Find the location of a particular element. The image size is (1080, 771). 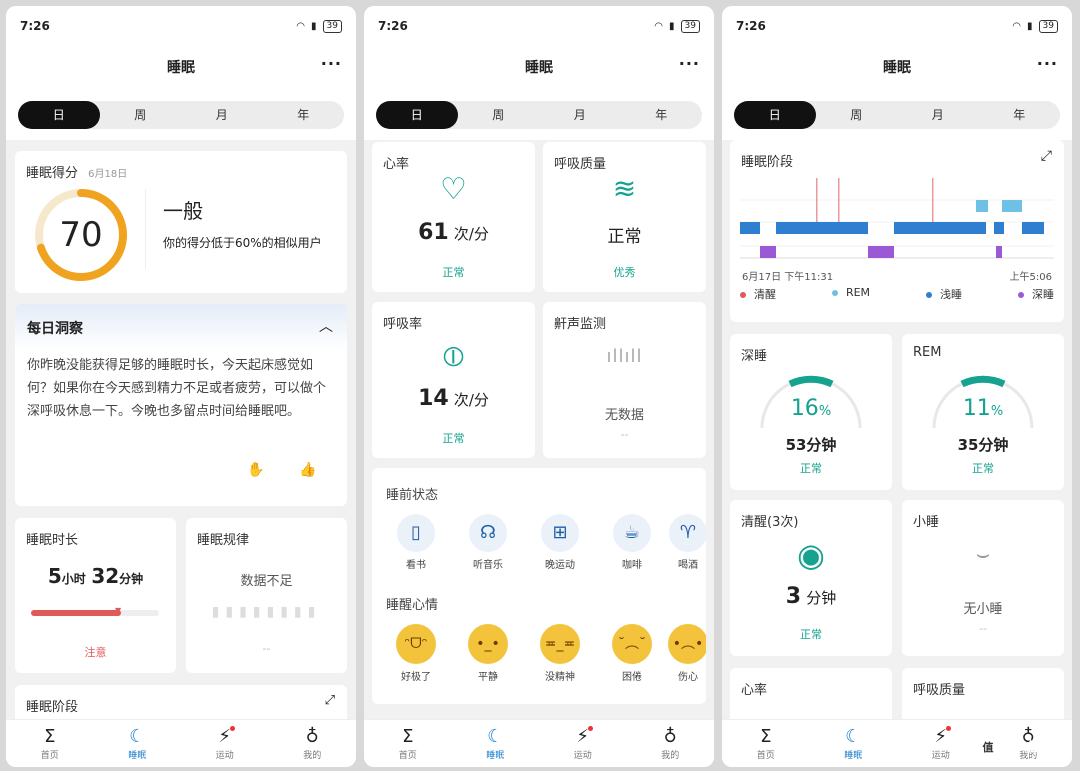

presleep-exercise: ⊞ 晚运动 is located at coordinates (560, 542).